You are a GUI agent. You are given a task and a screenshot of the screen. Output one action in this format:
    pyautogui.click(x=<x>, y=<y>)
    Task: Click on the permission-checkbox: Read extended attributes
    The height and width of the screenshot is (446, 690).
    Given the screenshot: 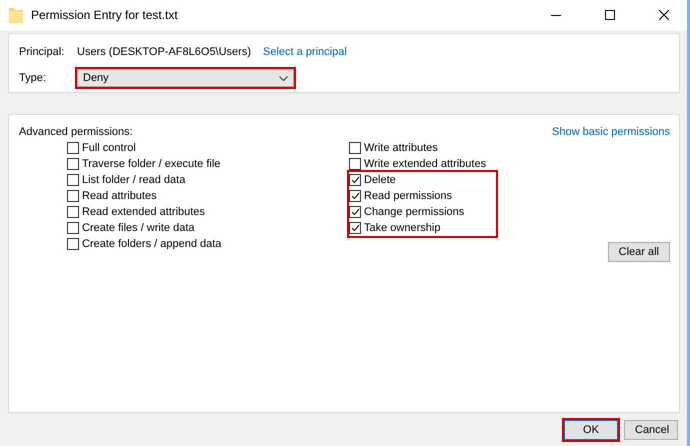 What is the action you would take?
    pyautogui.click(x=144, y=212)
    